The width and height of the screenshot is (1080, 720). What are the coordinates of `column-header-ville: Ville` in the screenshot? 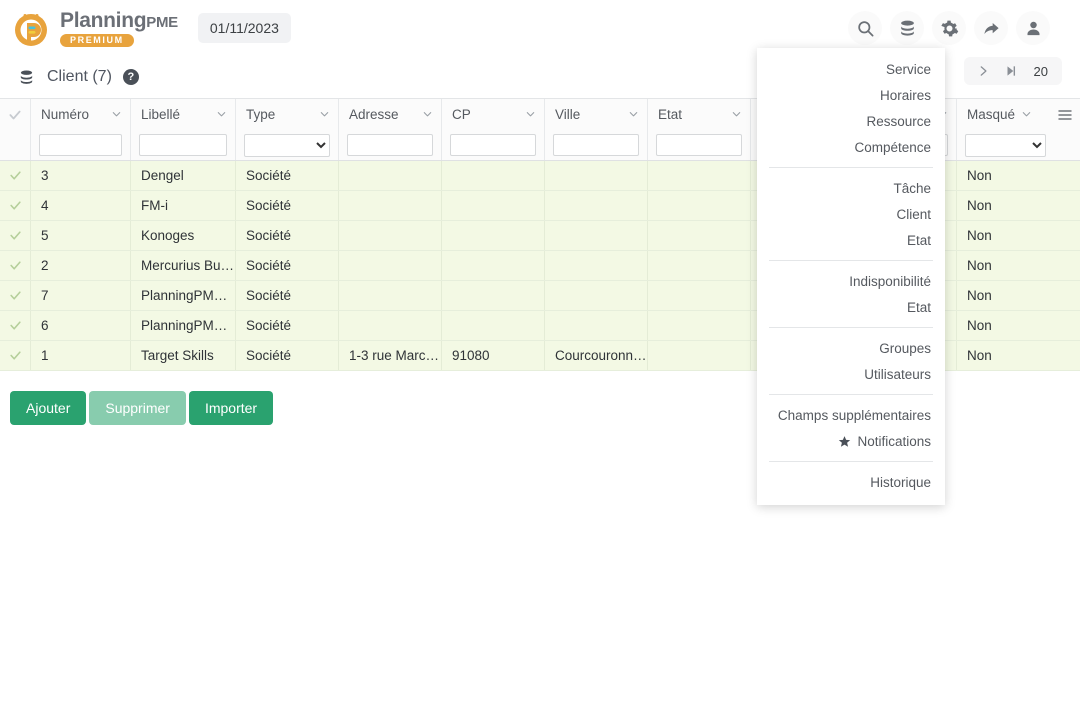 It's located at (595, 114).